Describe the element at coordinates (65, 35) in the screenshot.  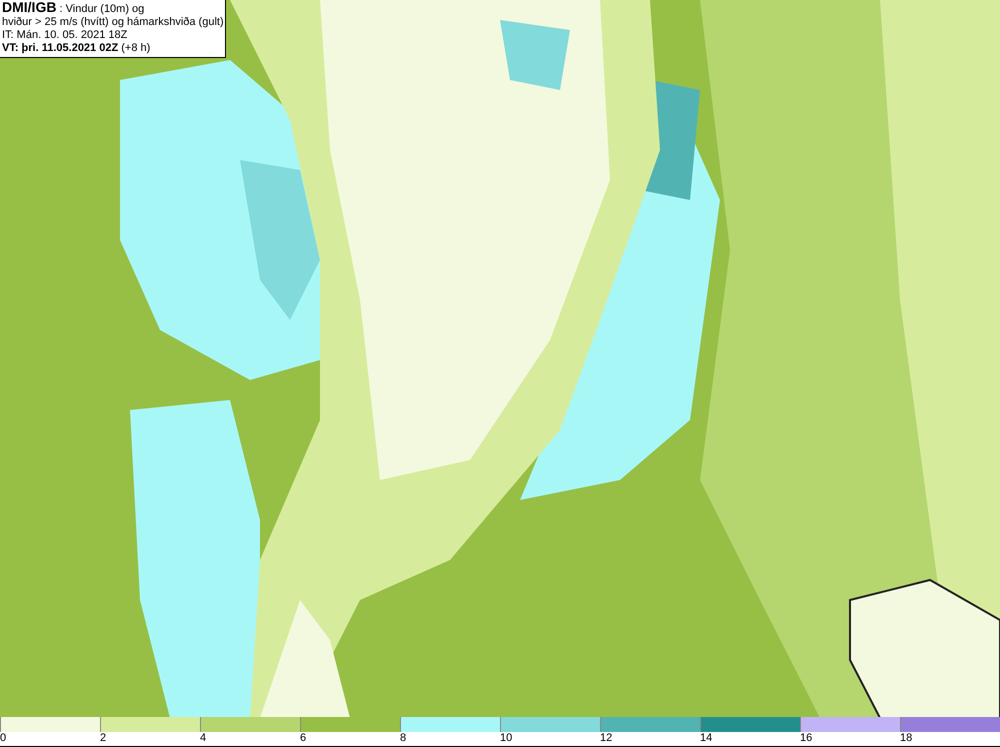
I see `caption-line: IT: Mán. 10. 05. 2021 18Z` at that location.